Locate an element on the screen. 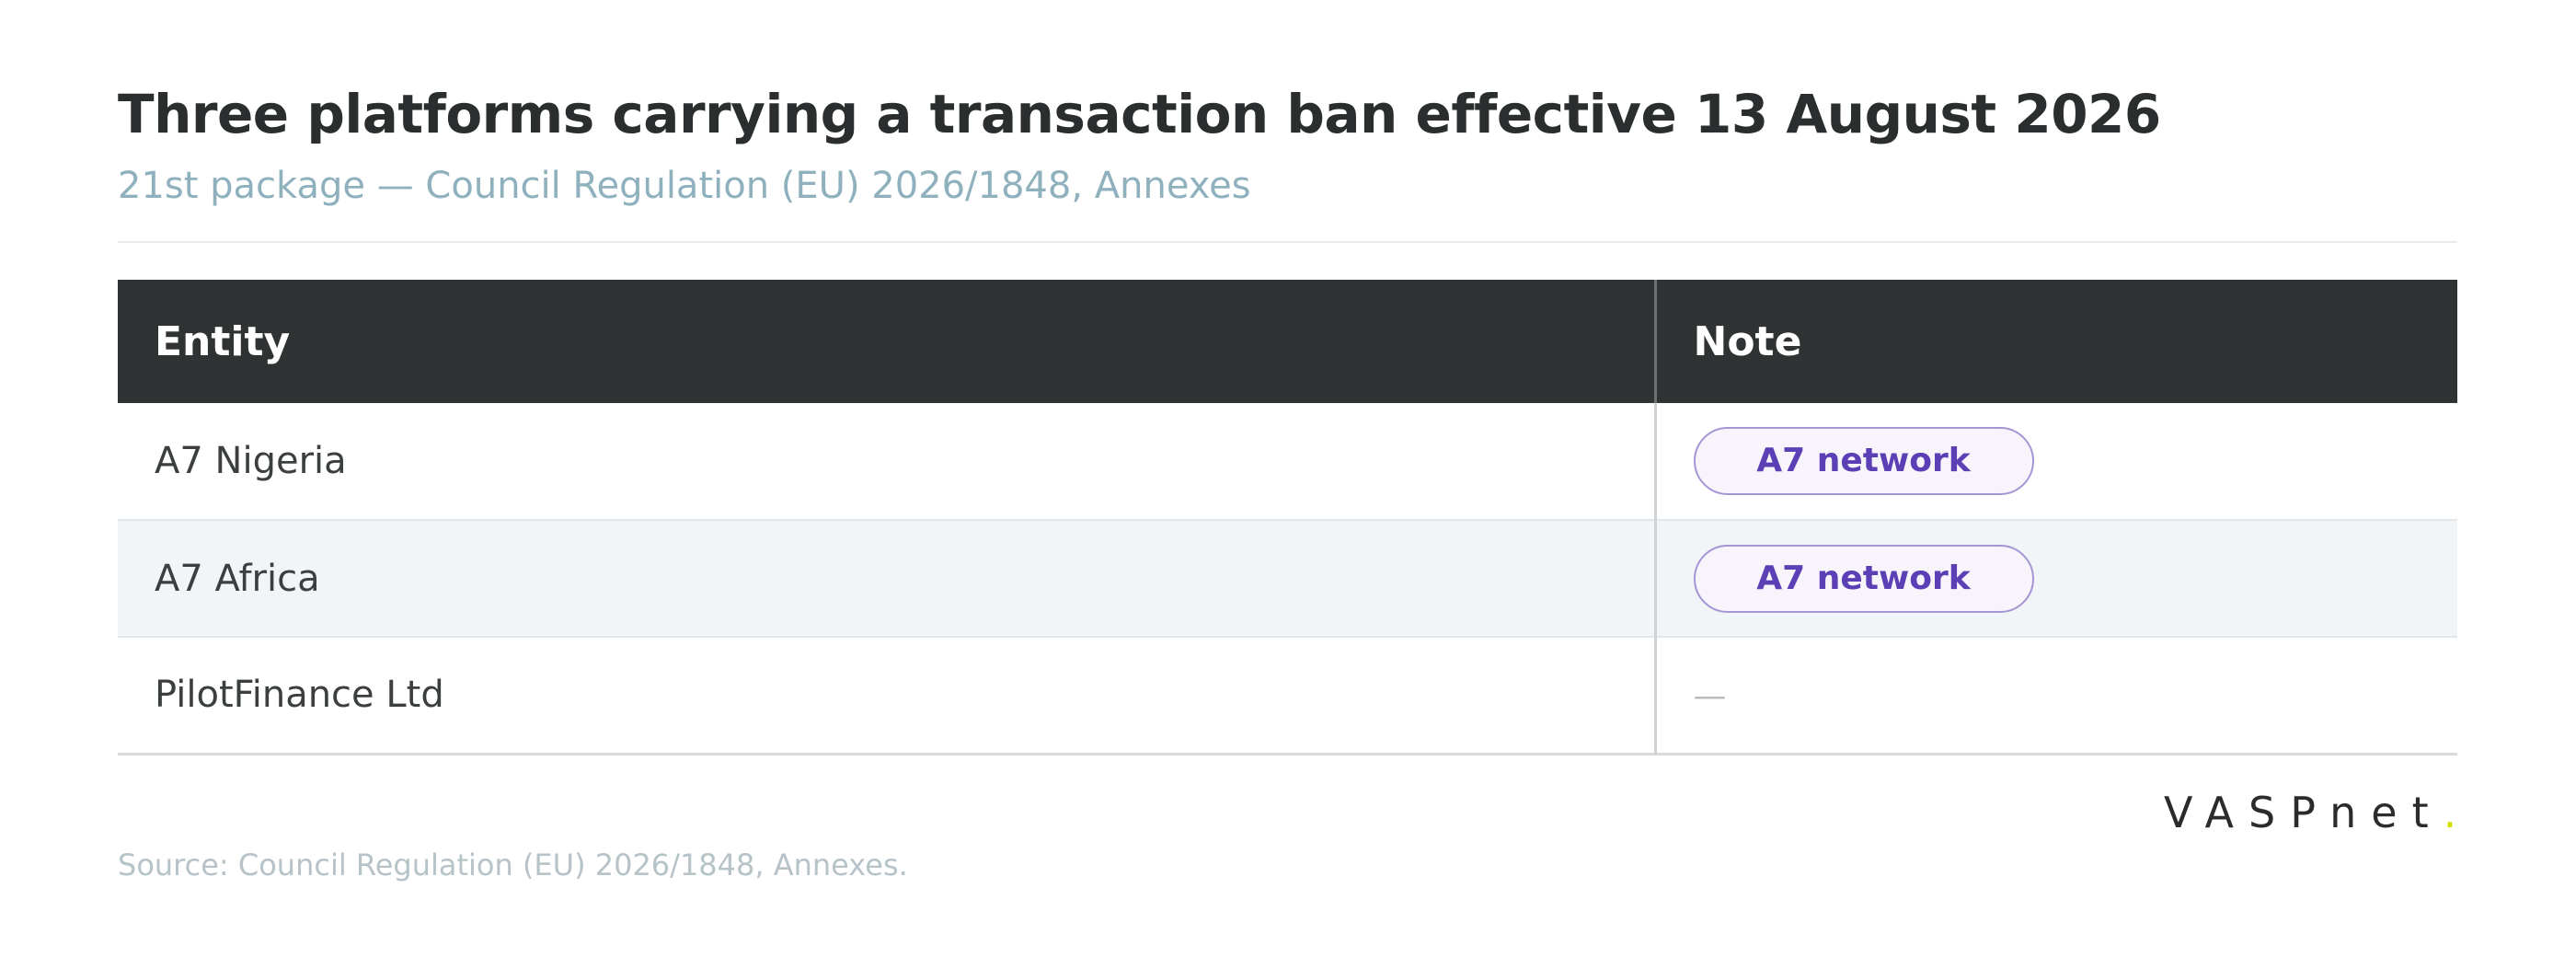 The width and height of the screenshot is (2576, 957). column-header-note: Note is located at coordinates (2055, 341).